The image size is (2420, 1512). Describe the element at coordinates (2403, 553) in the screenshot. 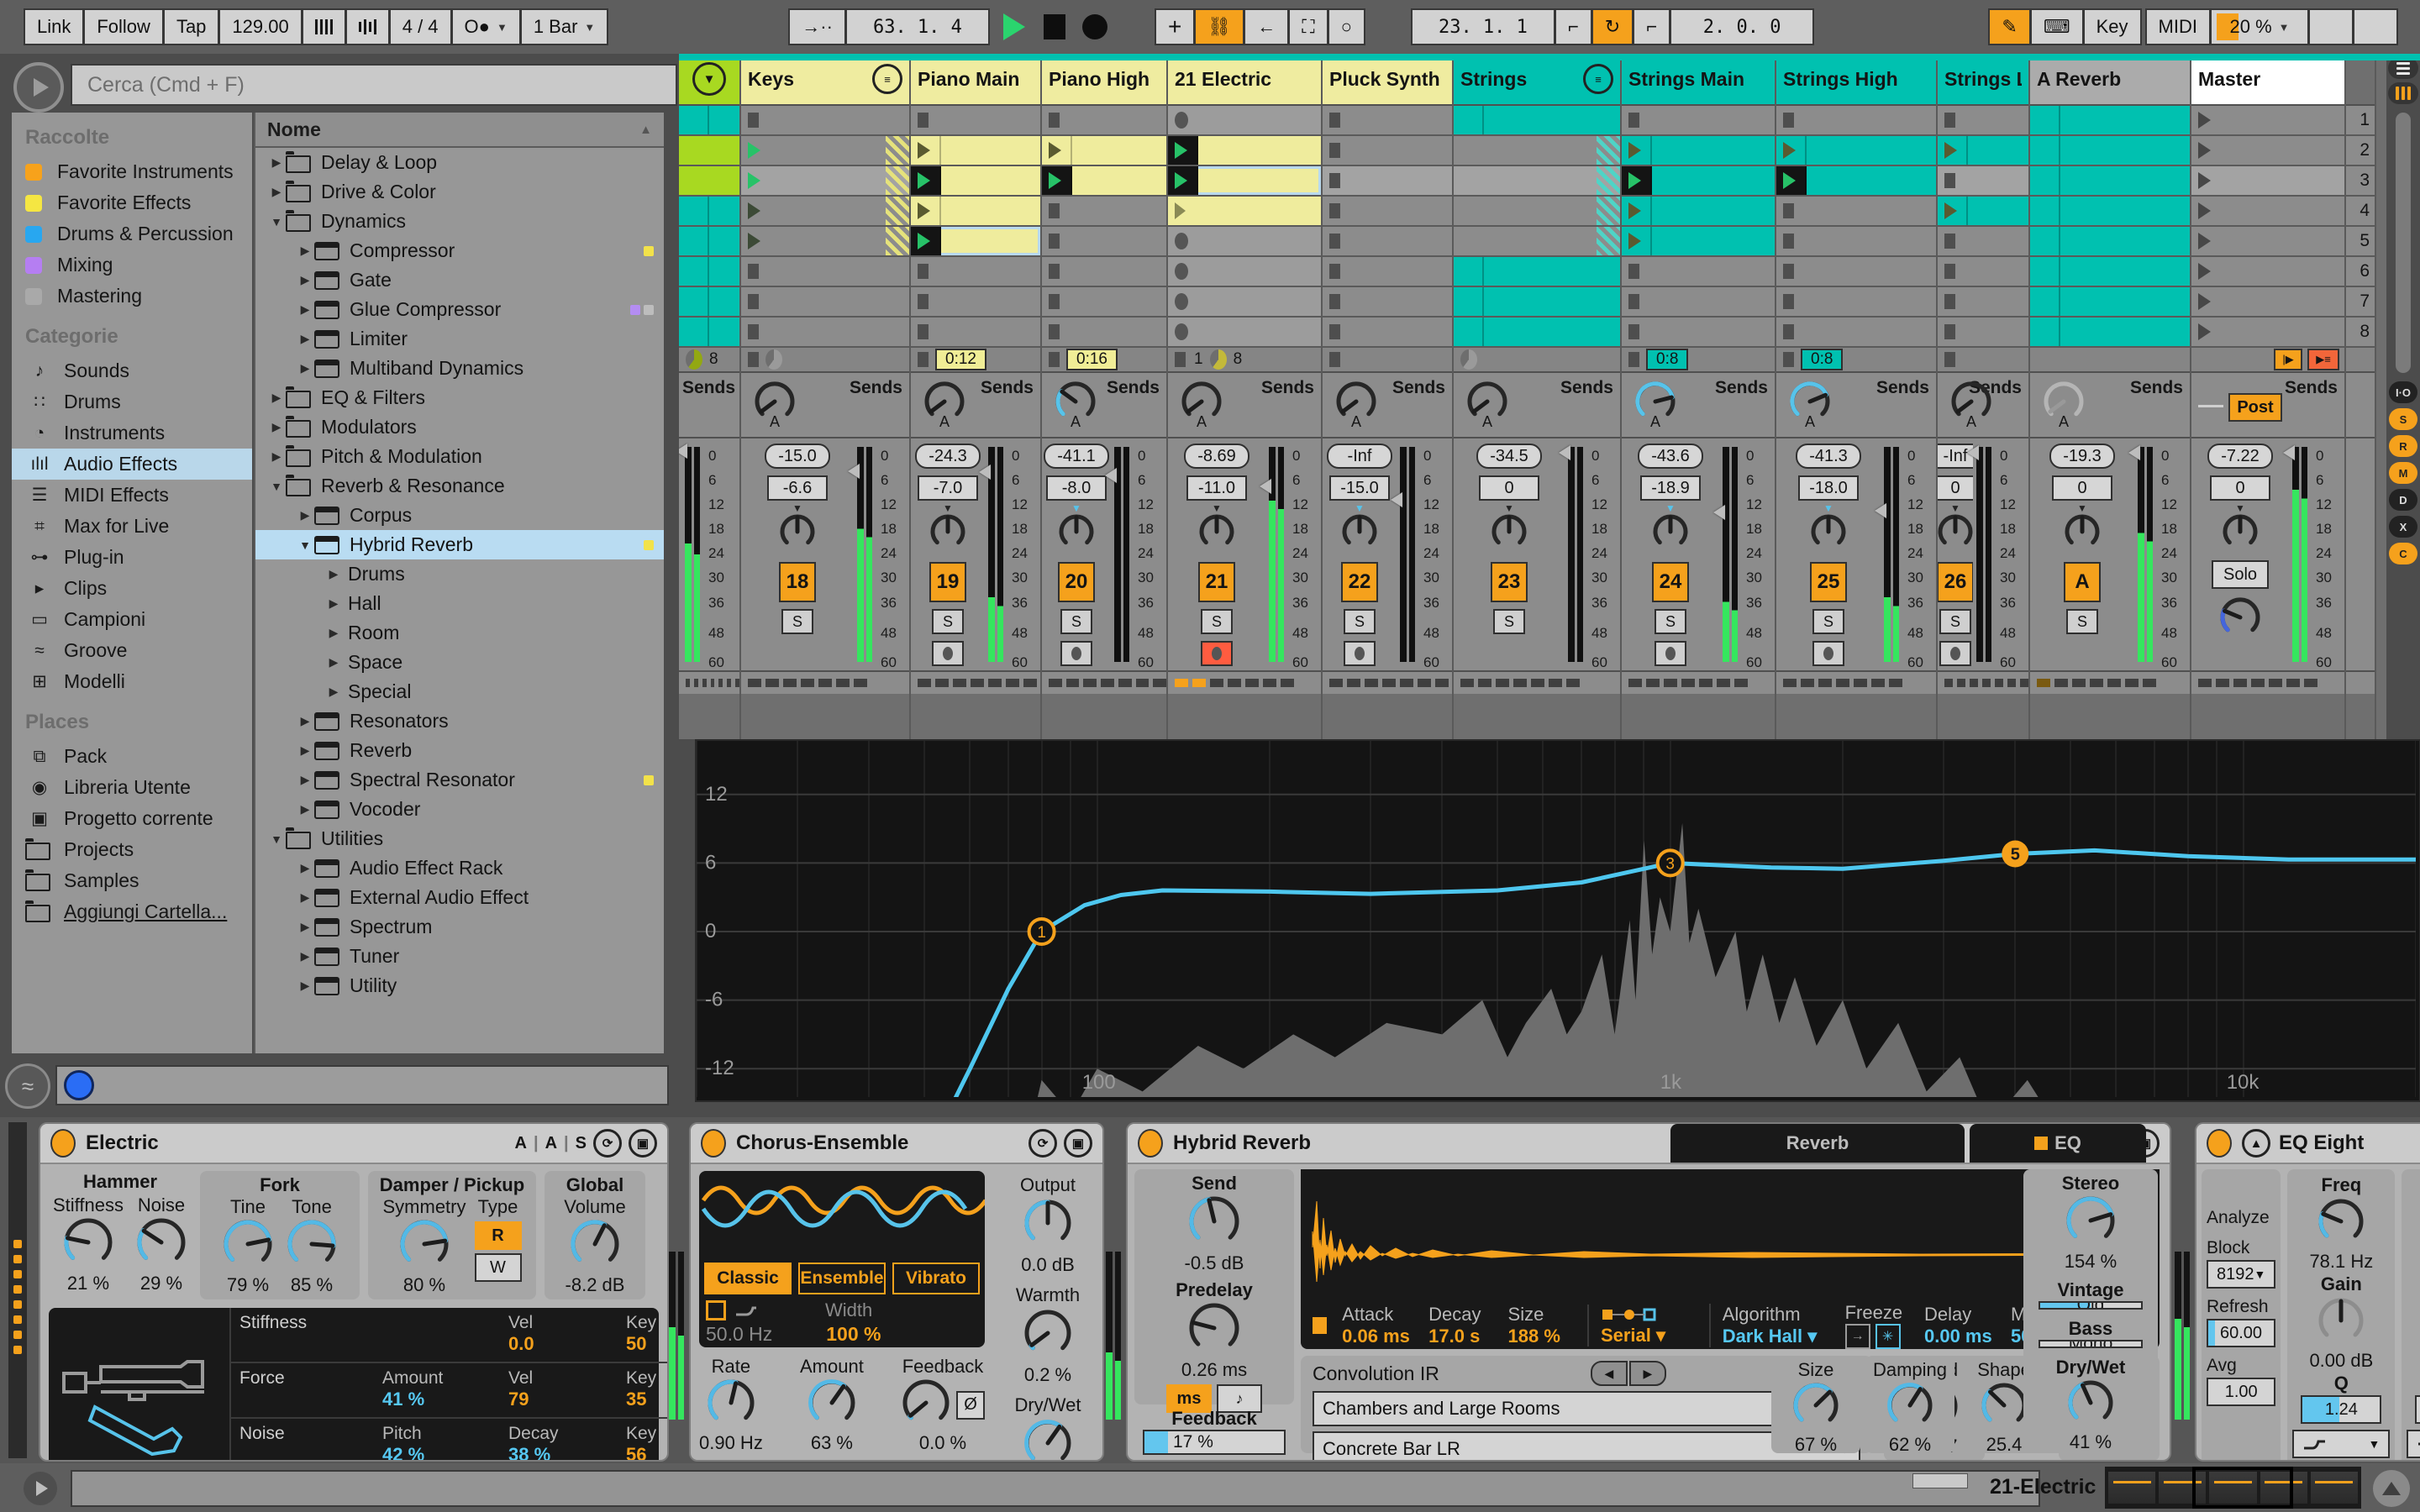

I see `strip-button-c: C` at that location.